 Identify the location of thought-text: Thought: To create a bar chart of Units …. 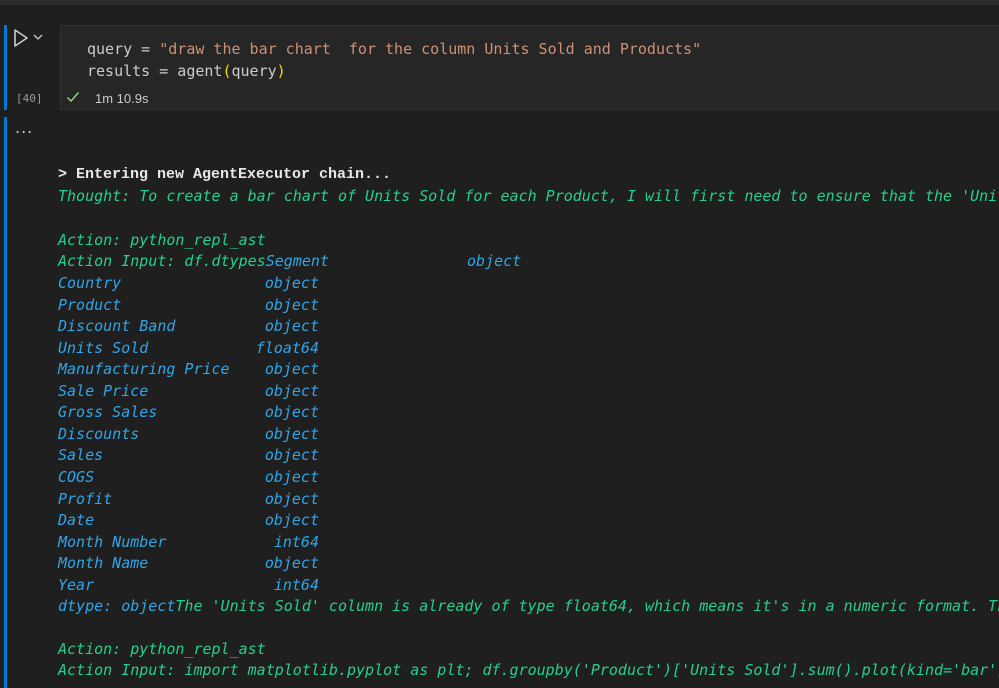
(528, 196).